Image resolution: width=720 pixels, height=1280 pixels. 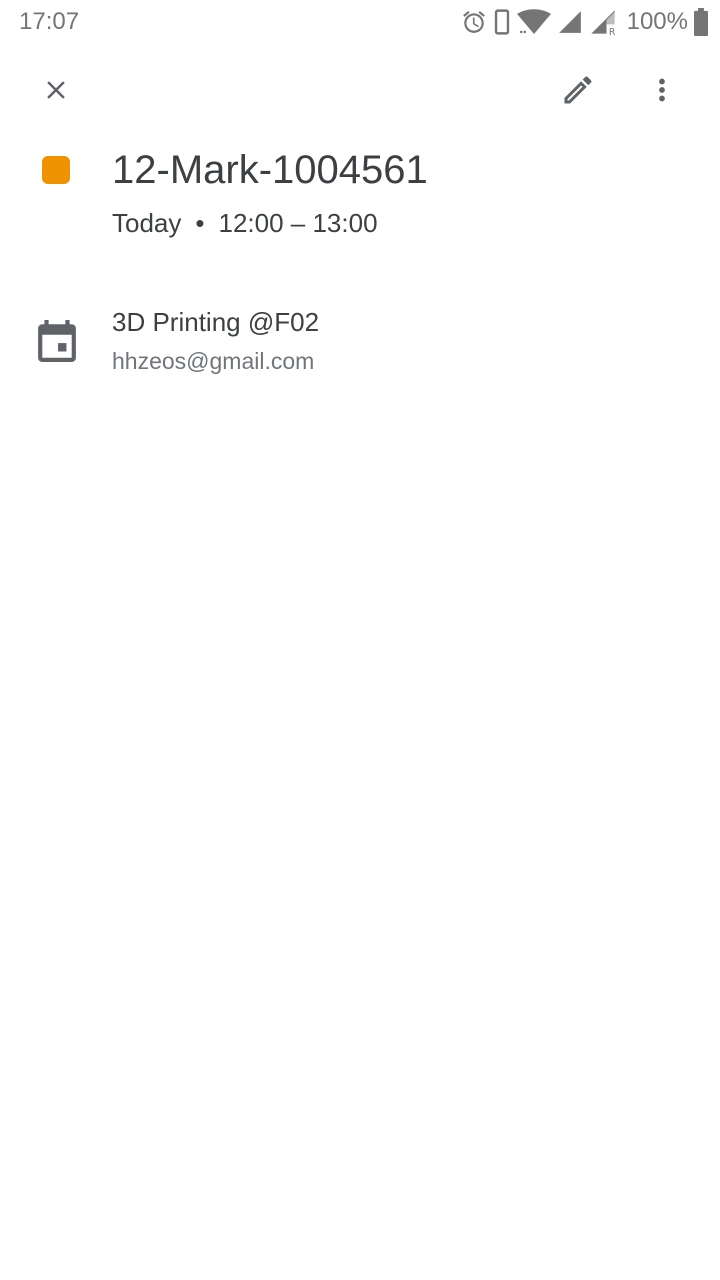 I want to click on more-options-button, so click(x=662, y=92).